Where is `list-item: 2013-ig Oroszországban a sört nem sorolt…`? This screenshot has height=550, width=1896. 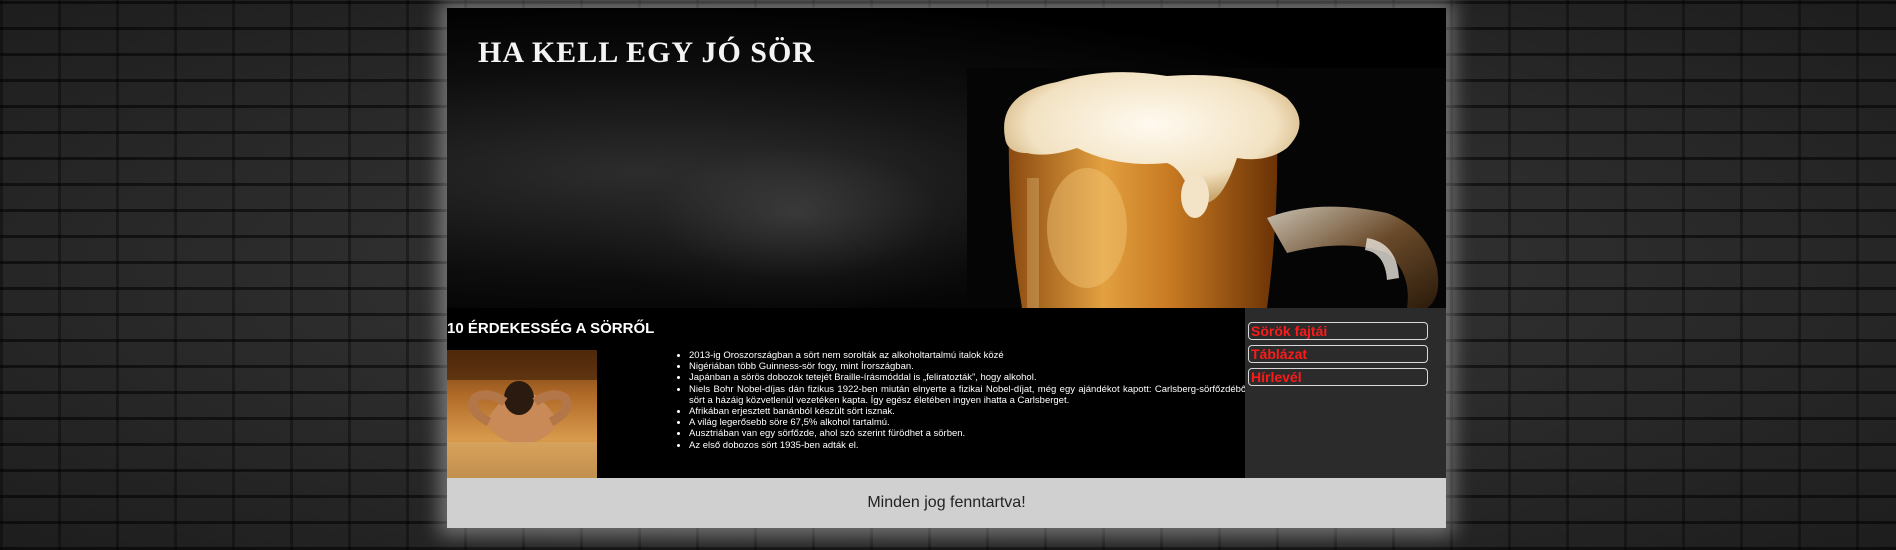
list-item: 2013-ig Oroszországban a sört nem sorolt… is located at coordinates (973, 355).